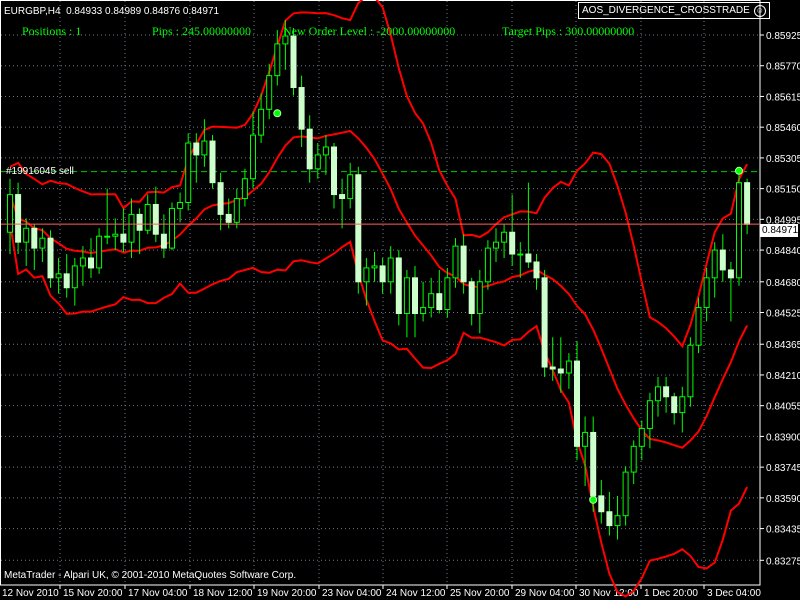 The height and width of the screenshot is (600, 800). Describe the element at coordinates (779, 230) in the screenshot. I see `current-price-tag: 0.84971` at that location.